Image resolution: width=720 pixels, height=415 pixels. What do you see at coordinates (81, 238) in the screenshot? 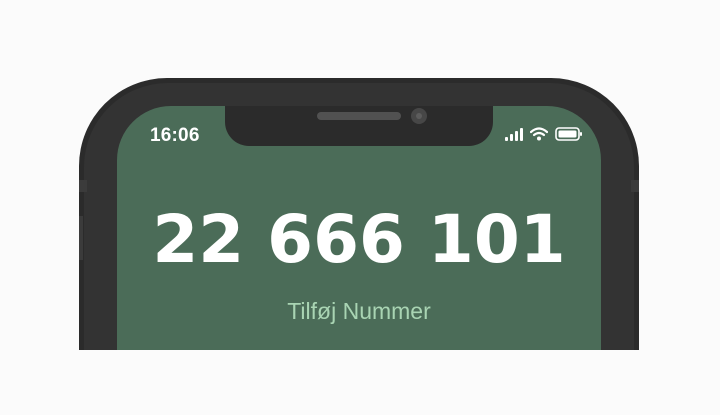
I see `side-button-left-volume` at bounding box center [81, 238].